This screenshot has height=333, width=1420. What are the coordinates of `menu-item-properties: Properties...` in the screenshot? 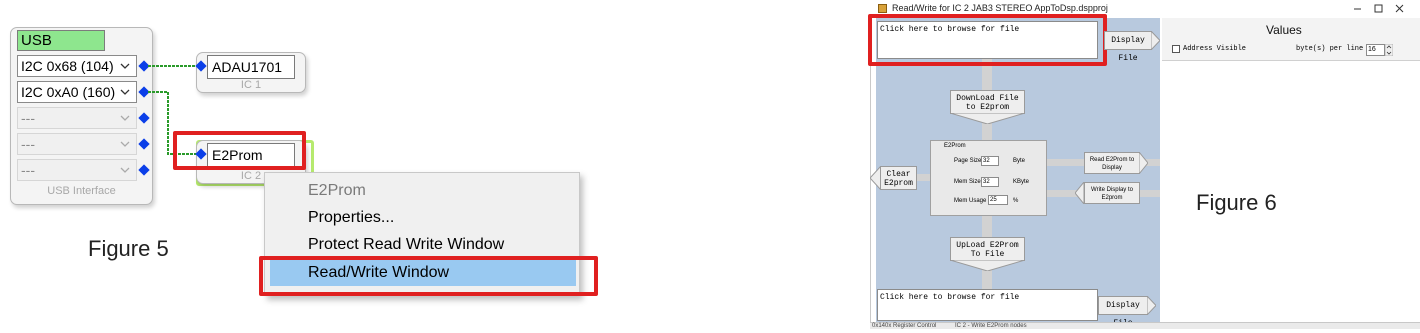 It's located at (351, 218).